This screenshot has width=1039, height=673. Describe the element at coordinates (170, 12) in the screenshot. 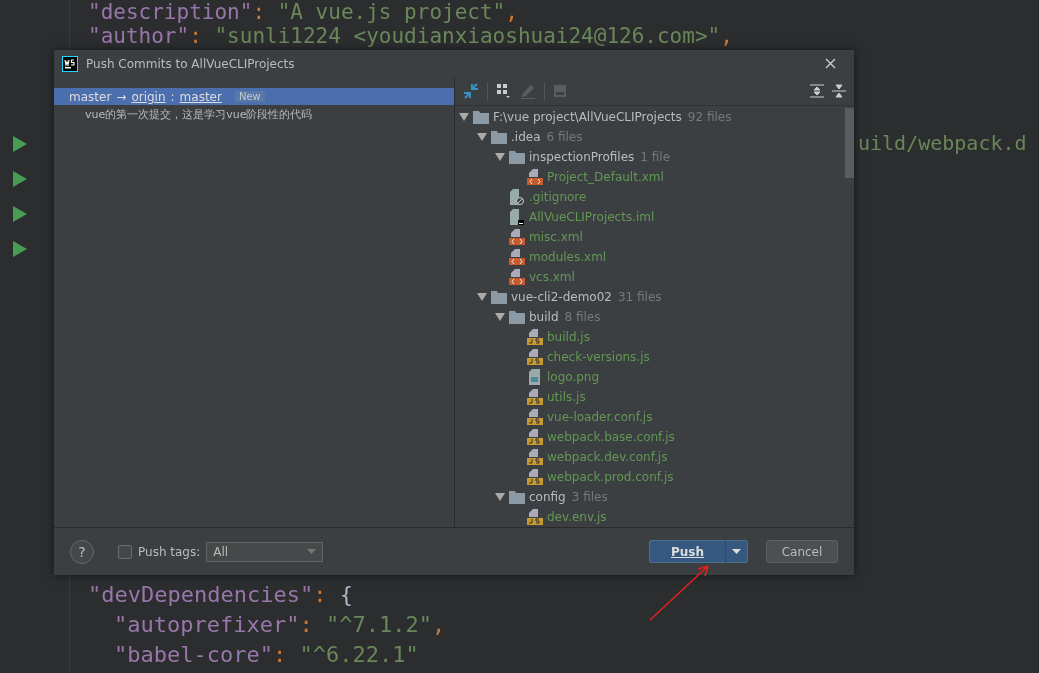

I see `code-text: "description"` at that location.